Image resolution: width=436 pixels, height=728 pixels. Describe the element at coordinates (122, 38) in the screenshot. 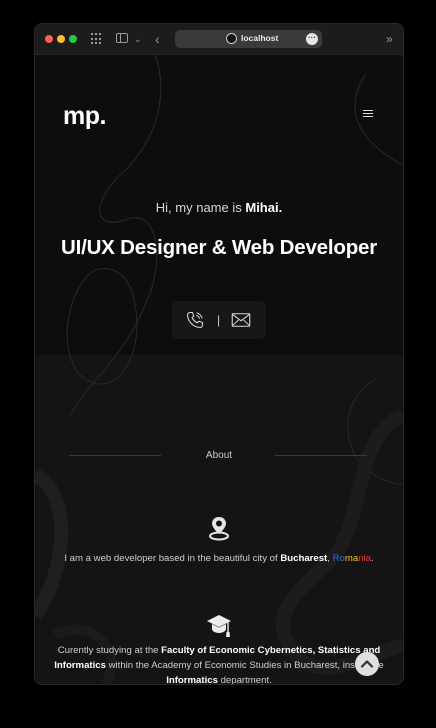

I see `sidebar-icon` at that location.